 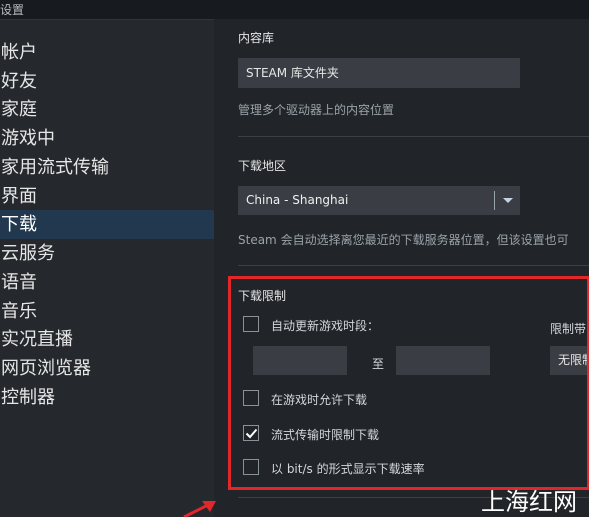 I want to click on steam-library-folders-button: STEAM 库文件夹, so click(x=379, y=73).